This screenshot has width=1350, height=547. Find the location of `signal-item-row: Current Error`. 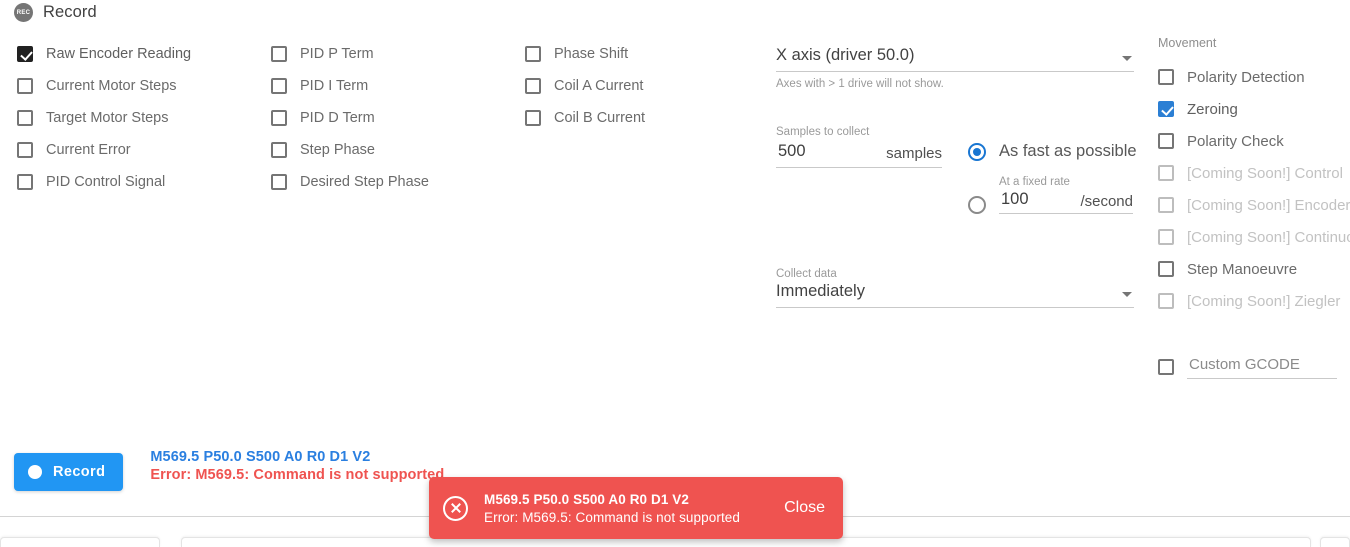

signal-item-row: Current Error is located at coordinates (104, 150).